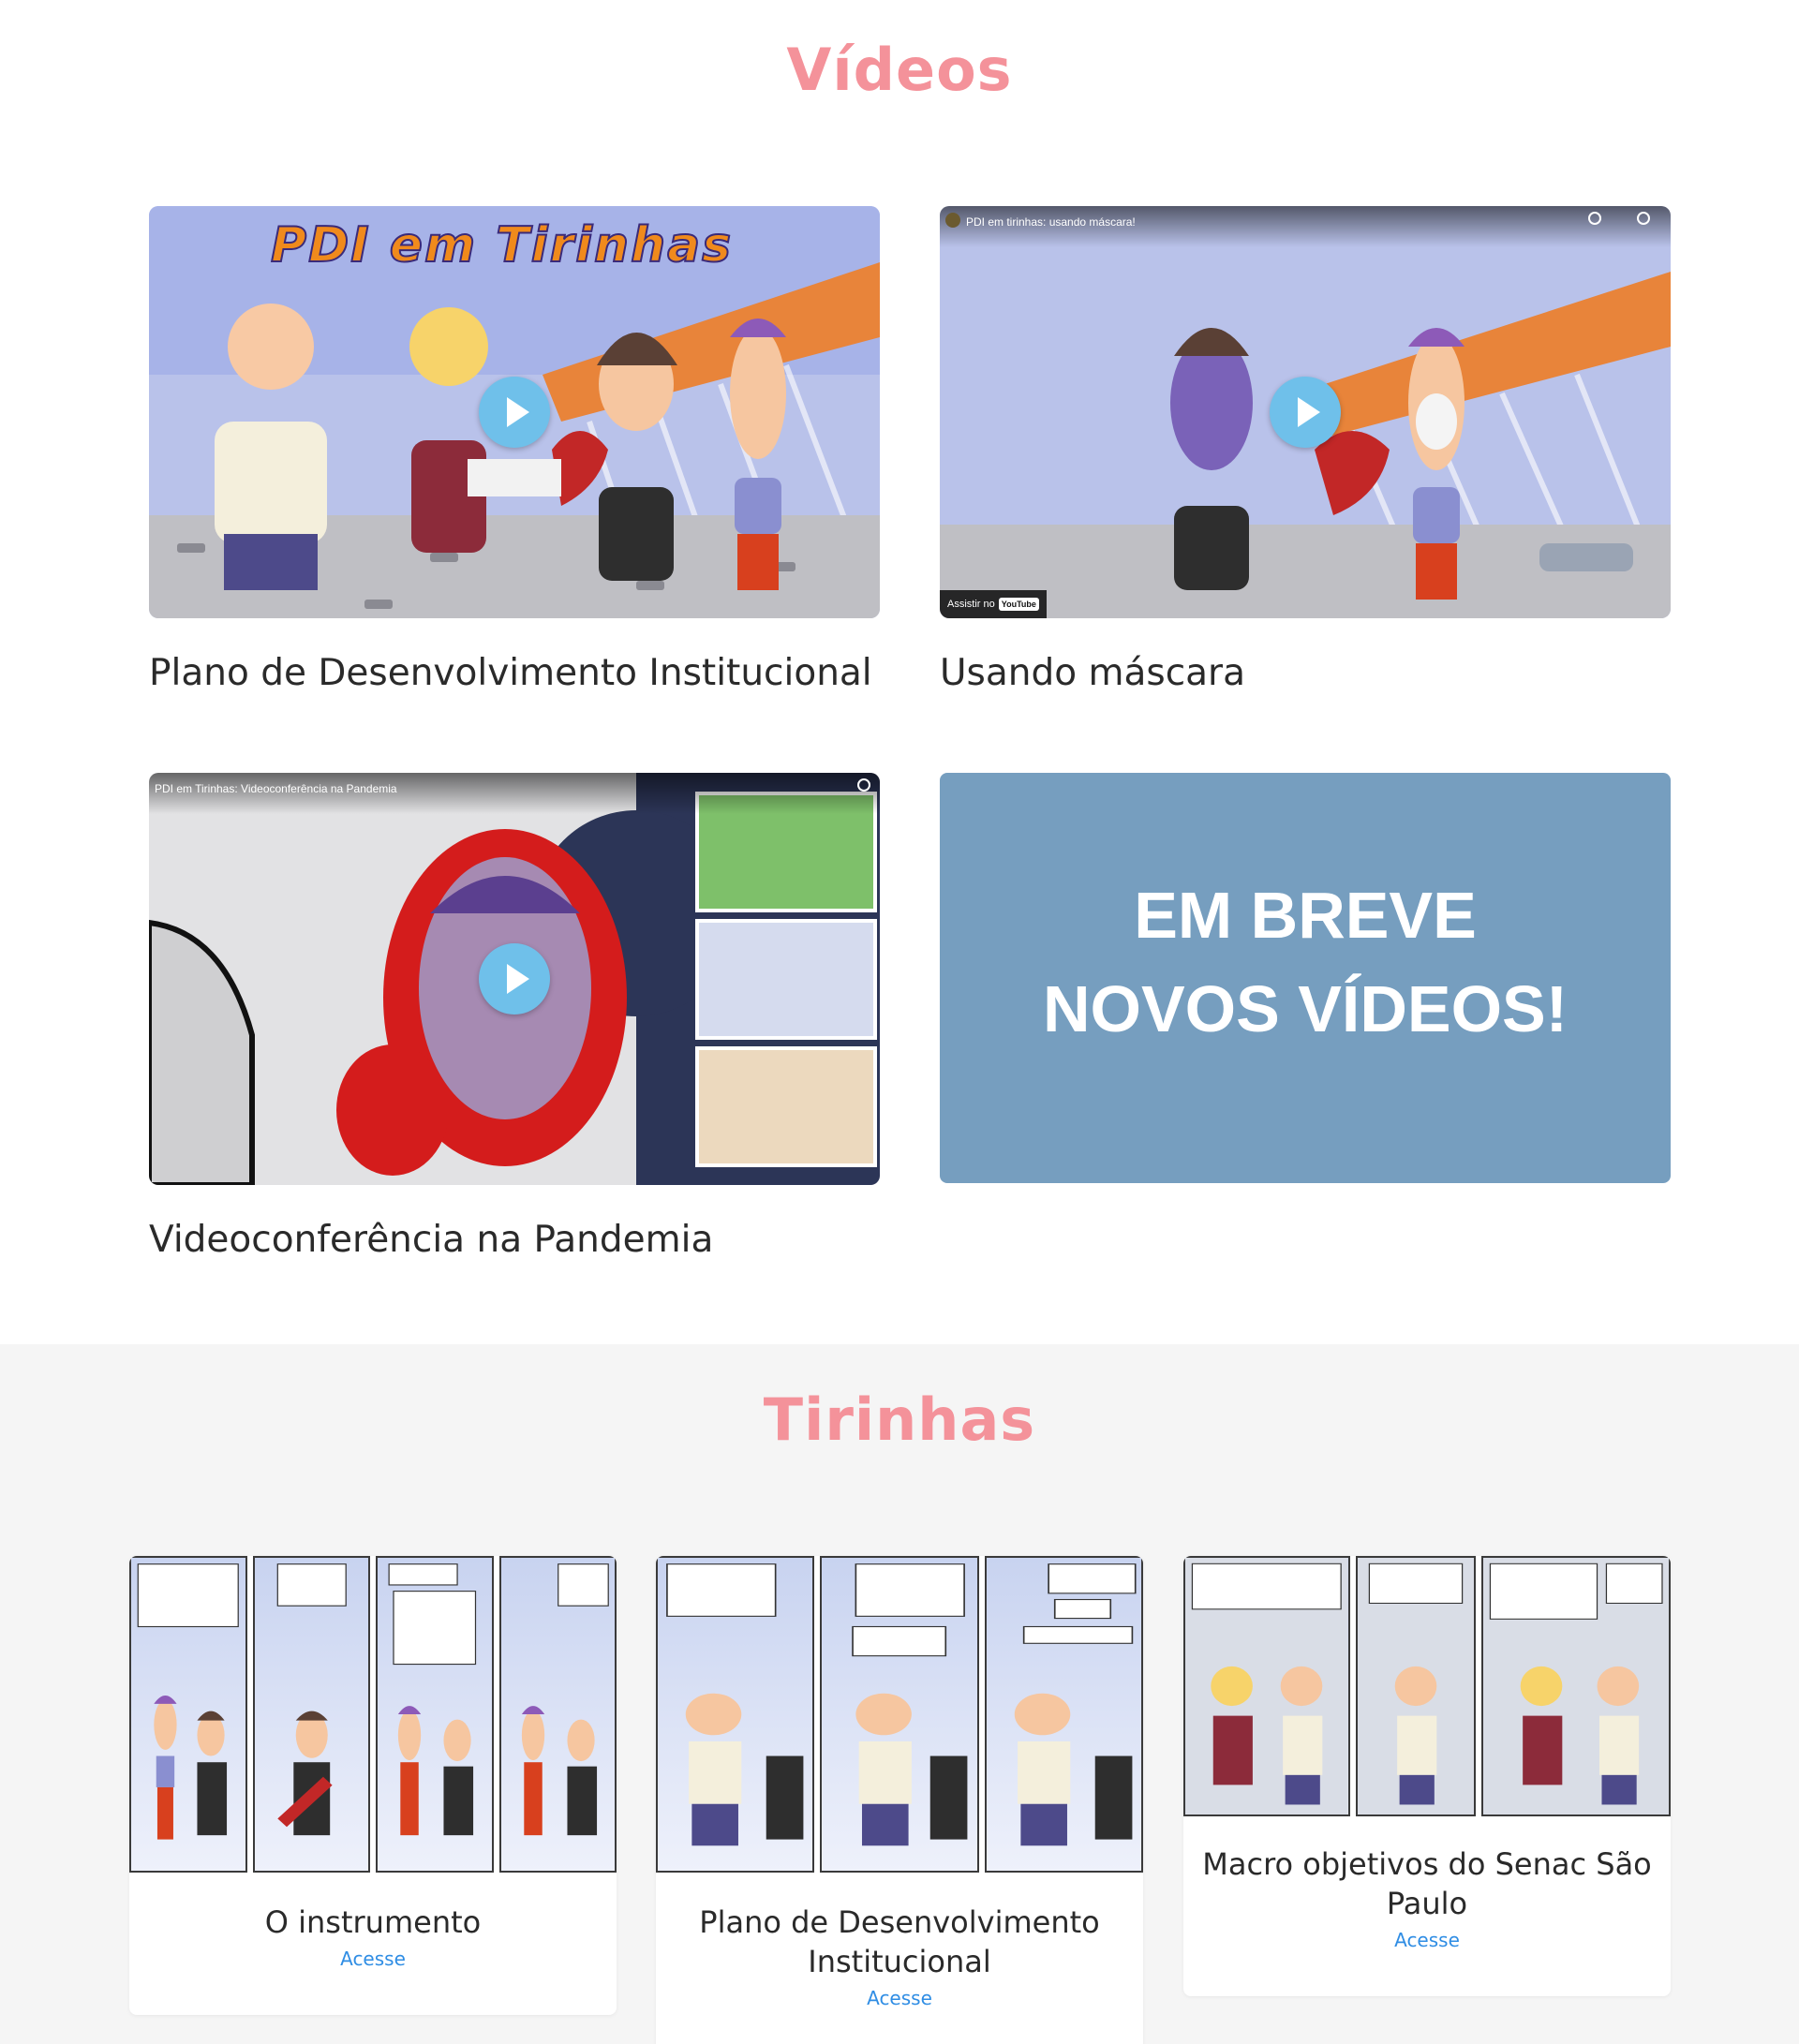 The image size is (1799, 2044). What do you see at coordinates (971, 604) in the screenshot?
I see `watch-on-label: Assistir no` at bounding box center [971, 604].